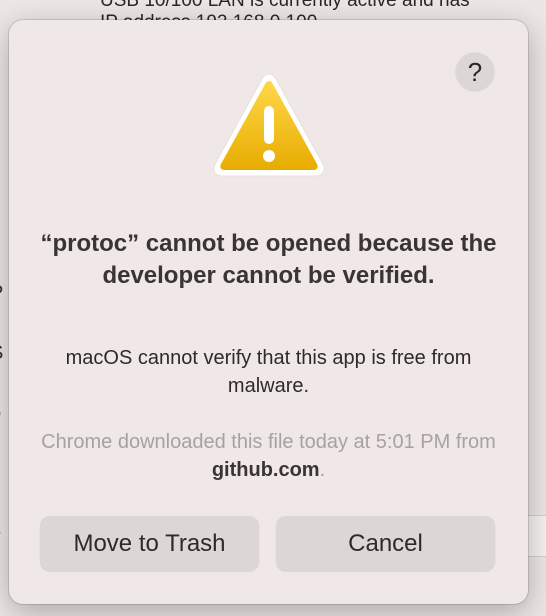 Image resolution: width=546 pixels, height=616 pixels. I want to click on download-source: github.com, so click(265, 470).